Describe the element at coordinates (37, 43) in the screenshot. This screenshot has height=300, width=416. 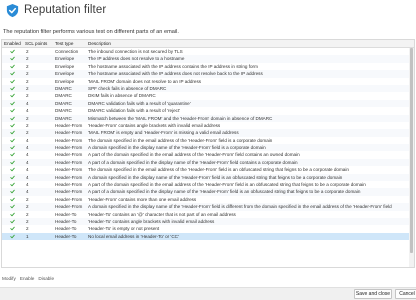
I see `col-scl-points: SCL points` at that location.